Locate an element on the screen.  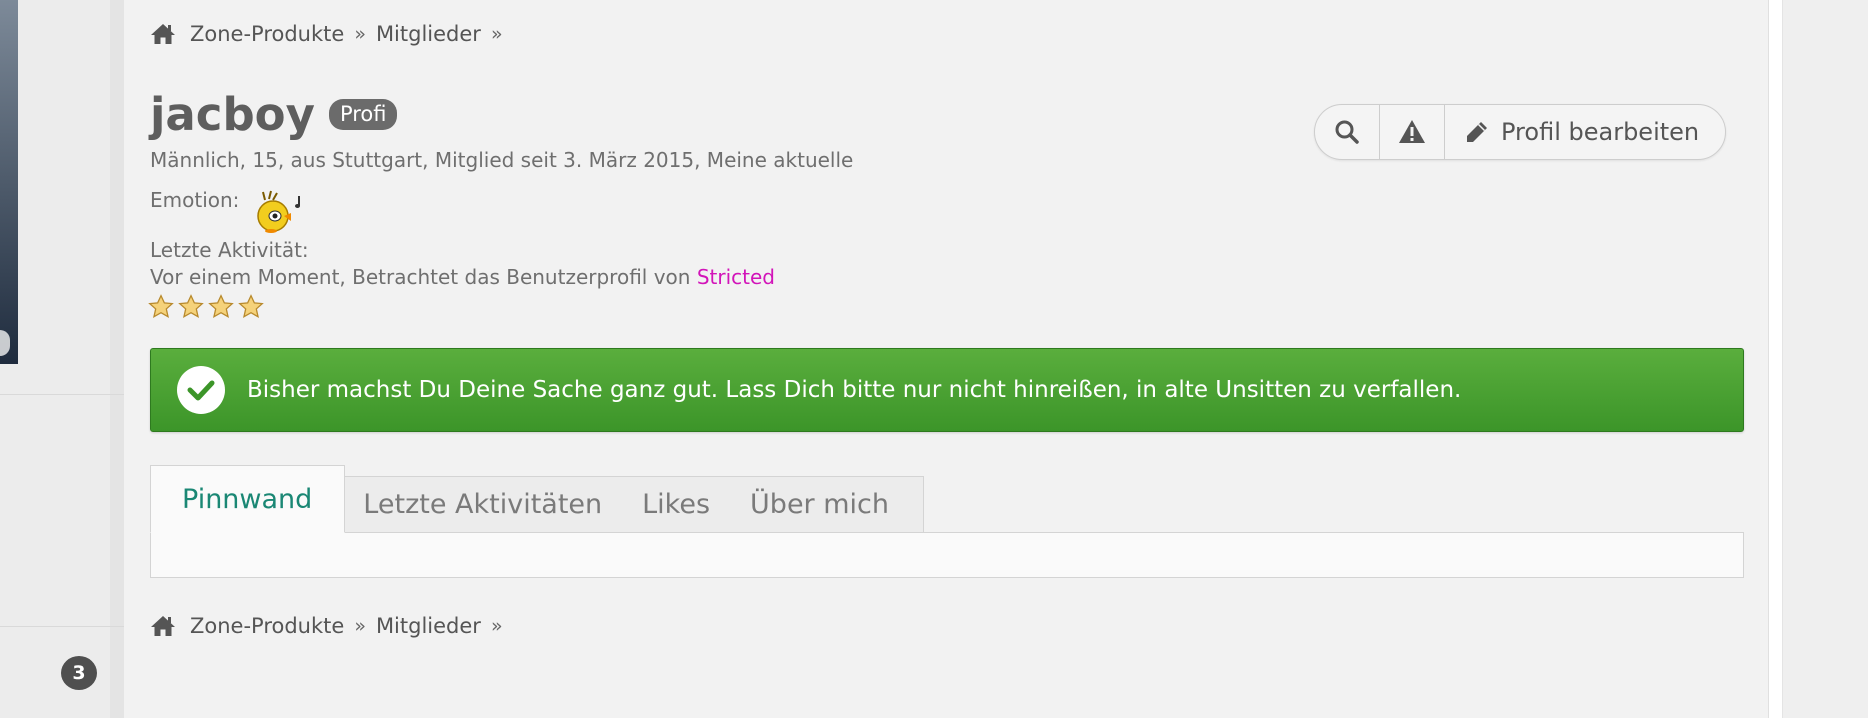
check-icon is located at coordinates (201, 390).